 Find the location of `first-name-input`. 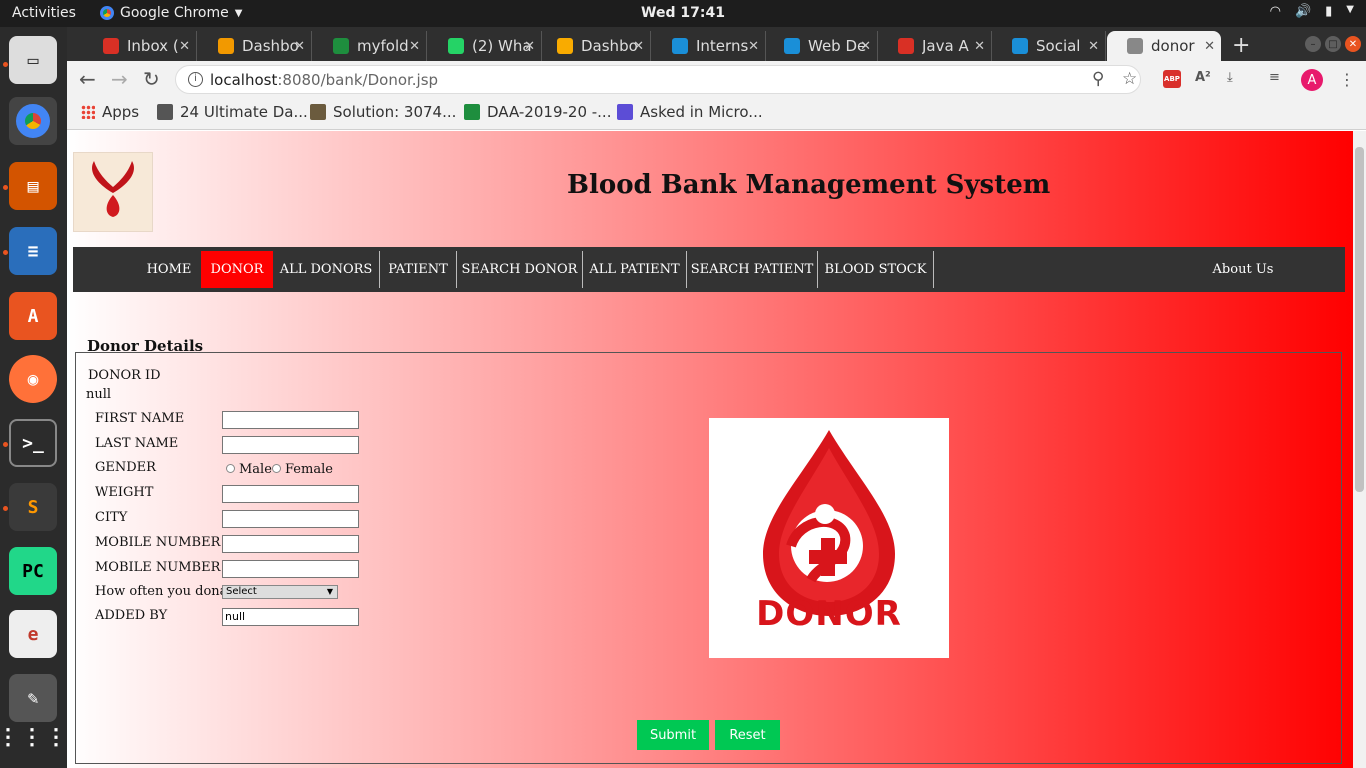

first-name-input is located at coordinates (290, 420).